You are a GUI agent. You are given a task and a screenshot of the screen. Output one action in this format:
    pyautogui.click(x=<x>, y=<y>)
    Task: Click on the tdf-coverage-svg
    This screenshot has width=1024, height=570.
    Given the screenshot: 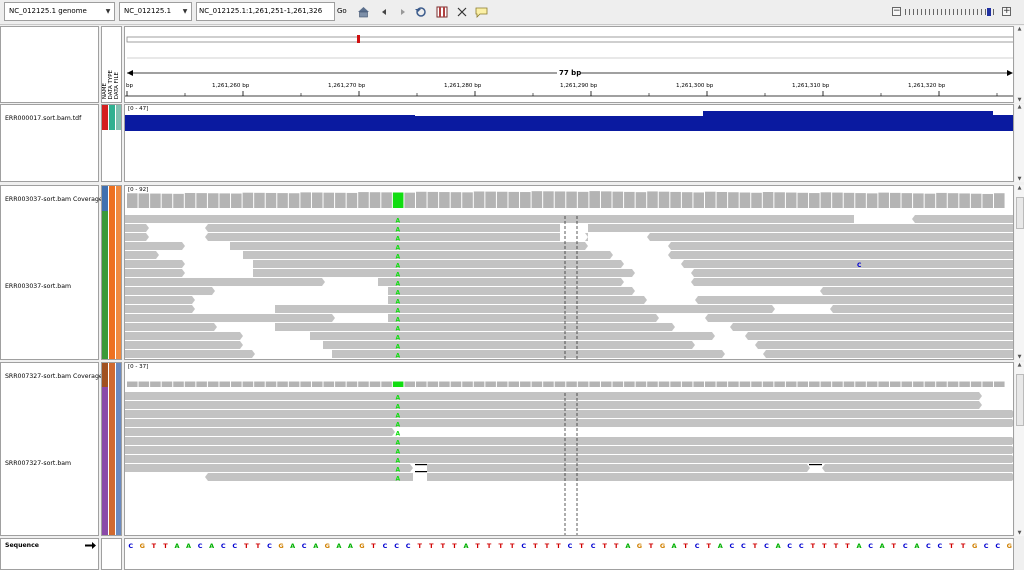 What is the action you would take?
    pyautogui.click(x=569, y=143)
    